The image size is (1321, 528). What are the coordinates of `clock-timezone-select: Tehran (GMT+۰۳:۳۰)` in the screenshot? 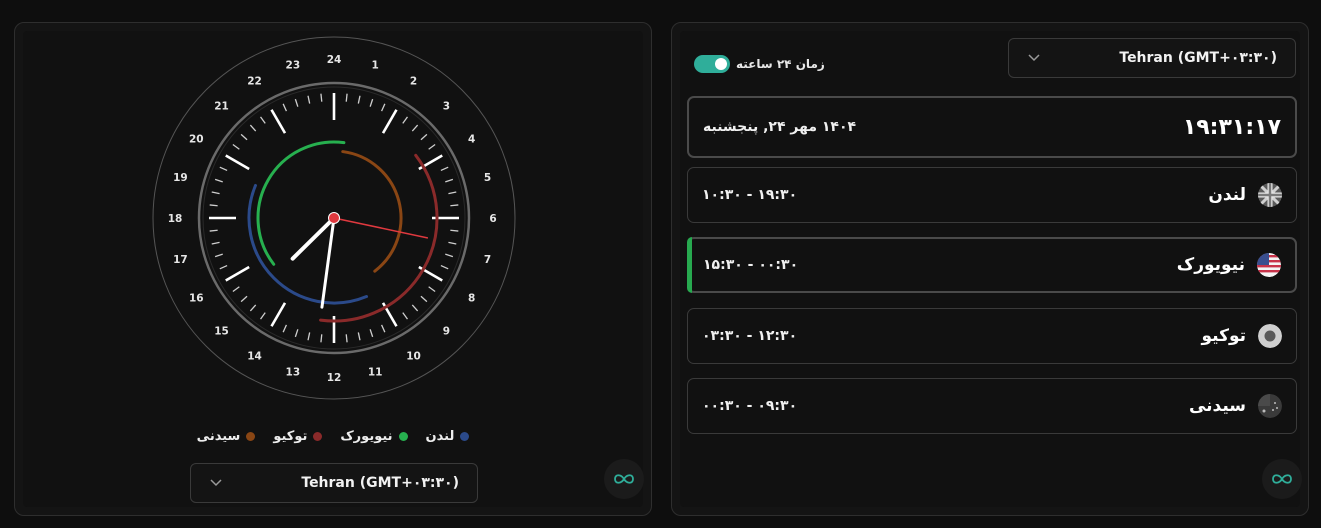 It's located at (334, 483).